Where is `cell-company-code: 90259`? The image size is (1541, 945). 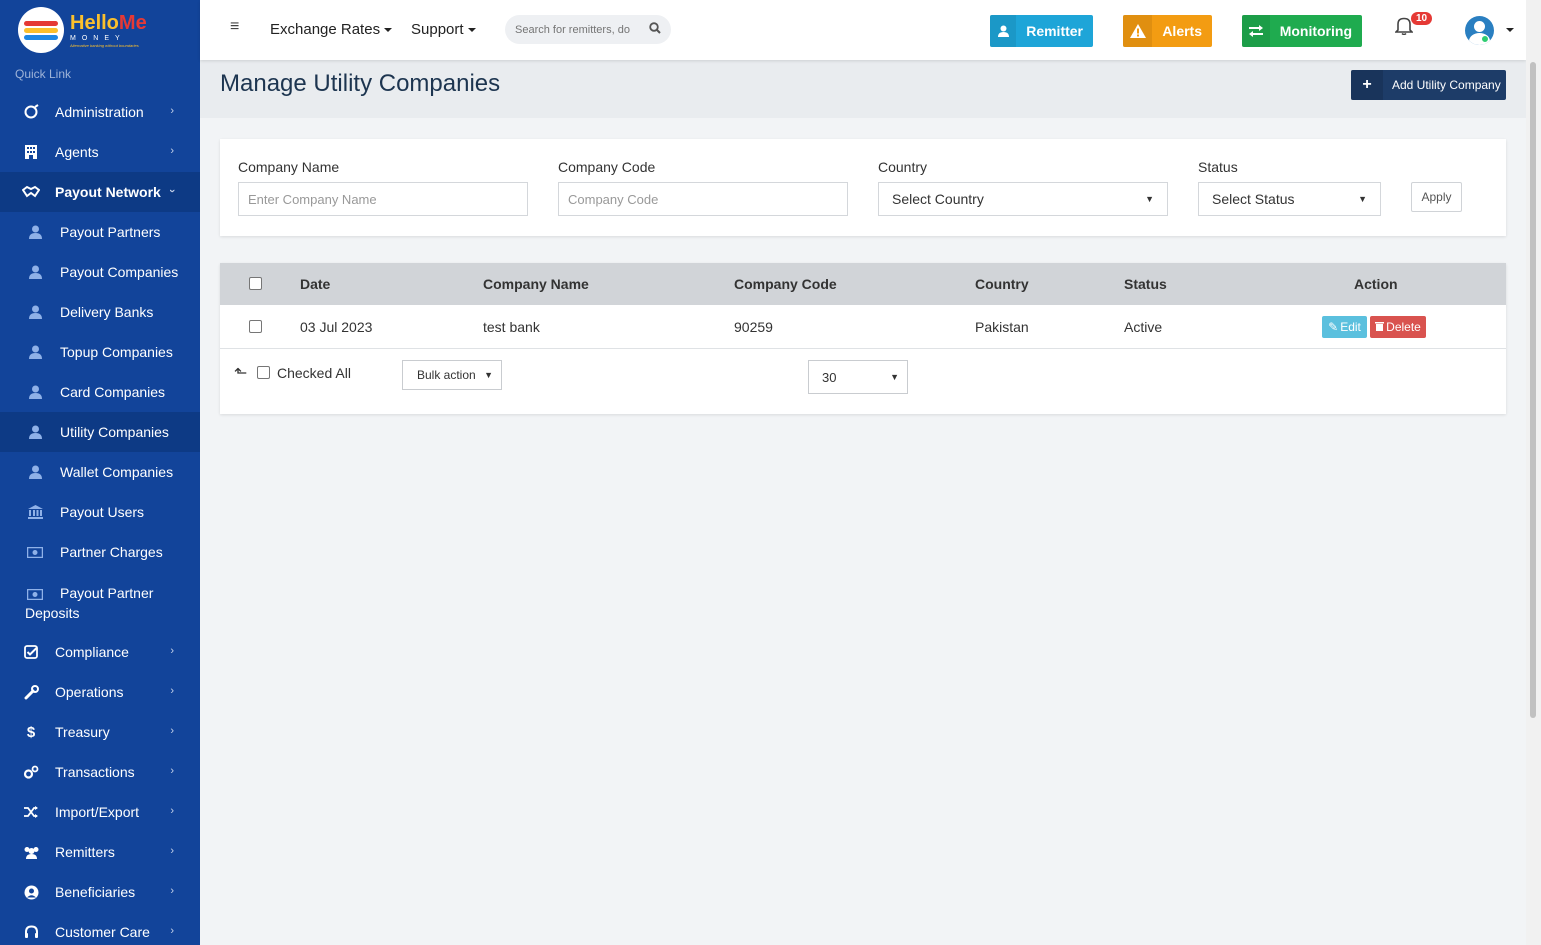
cell-company-code: 90259 is located at coordinates (753, 327).